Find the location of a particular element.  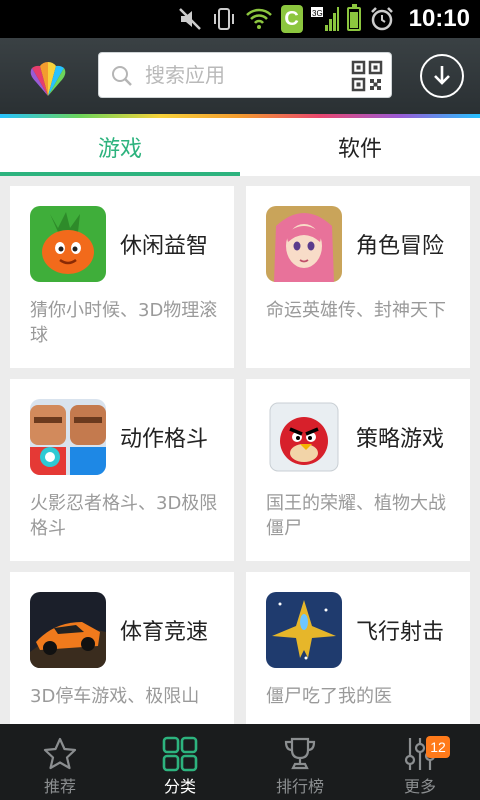

anime-girl-icon is located at coordinates (304, 244).